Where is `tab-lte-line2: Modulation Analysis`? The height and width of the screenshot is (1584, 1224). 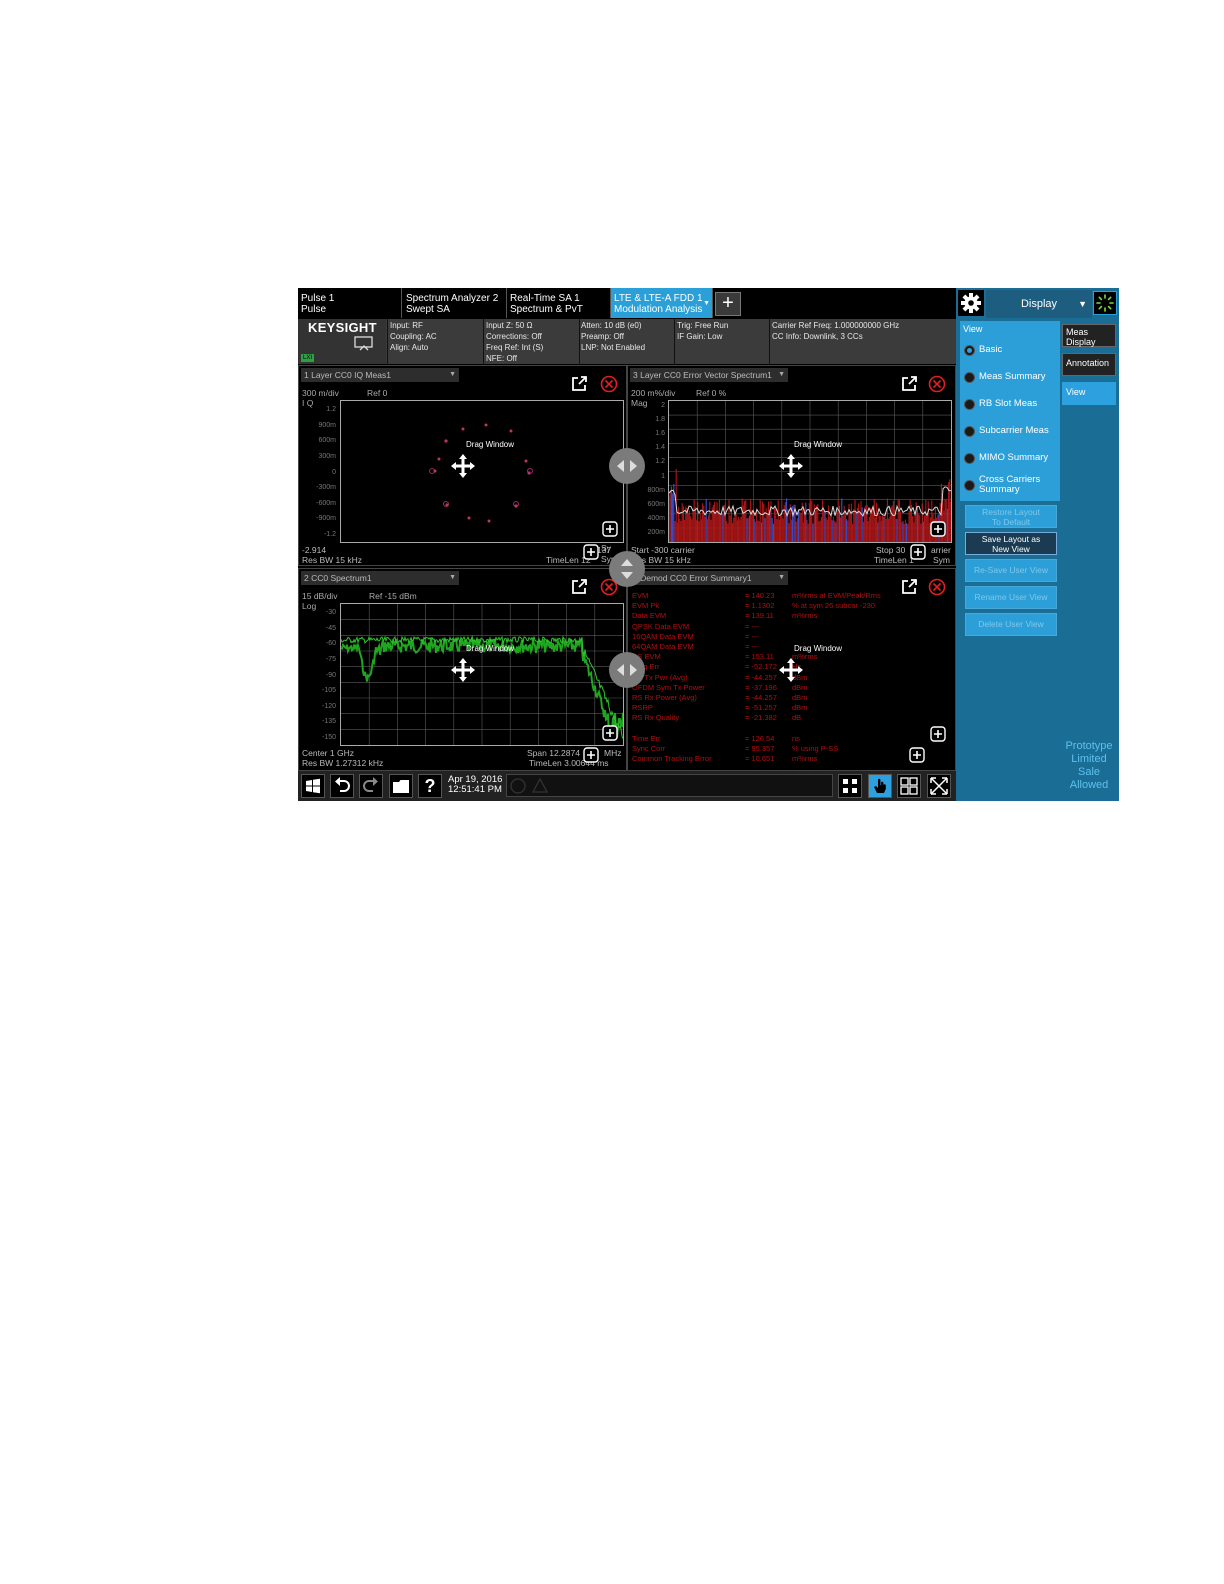 tab-lte-line2: Modulation Analysis is located at coordinates (658, 309).